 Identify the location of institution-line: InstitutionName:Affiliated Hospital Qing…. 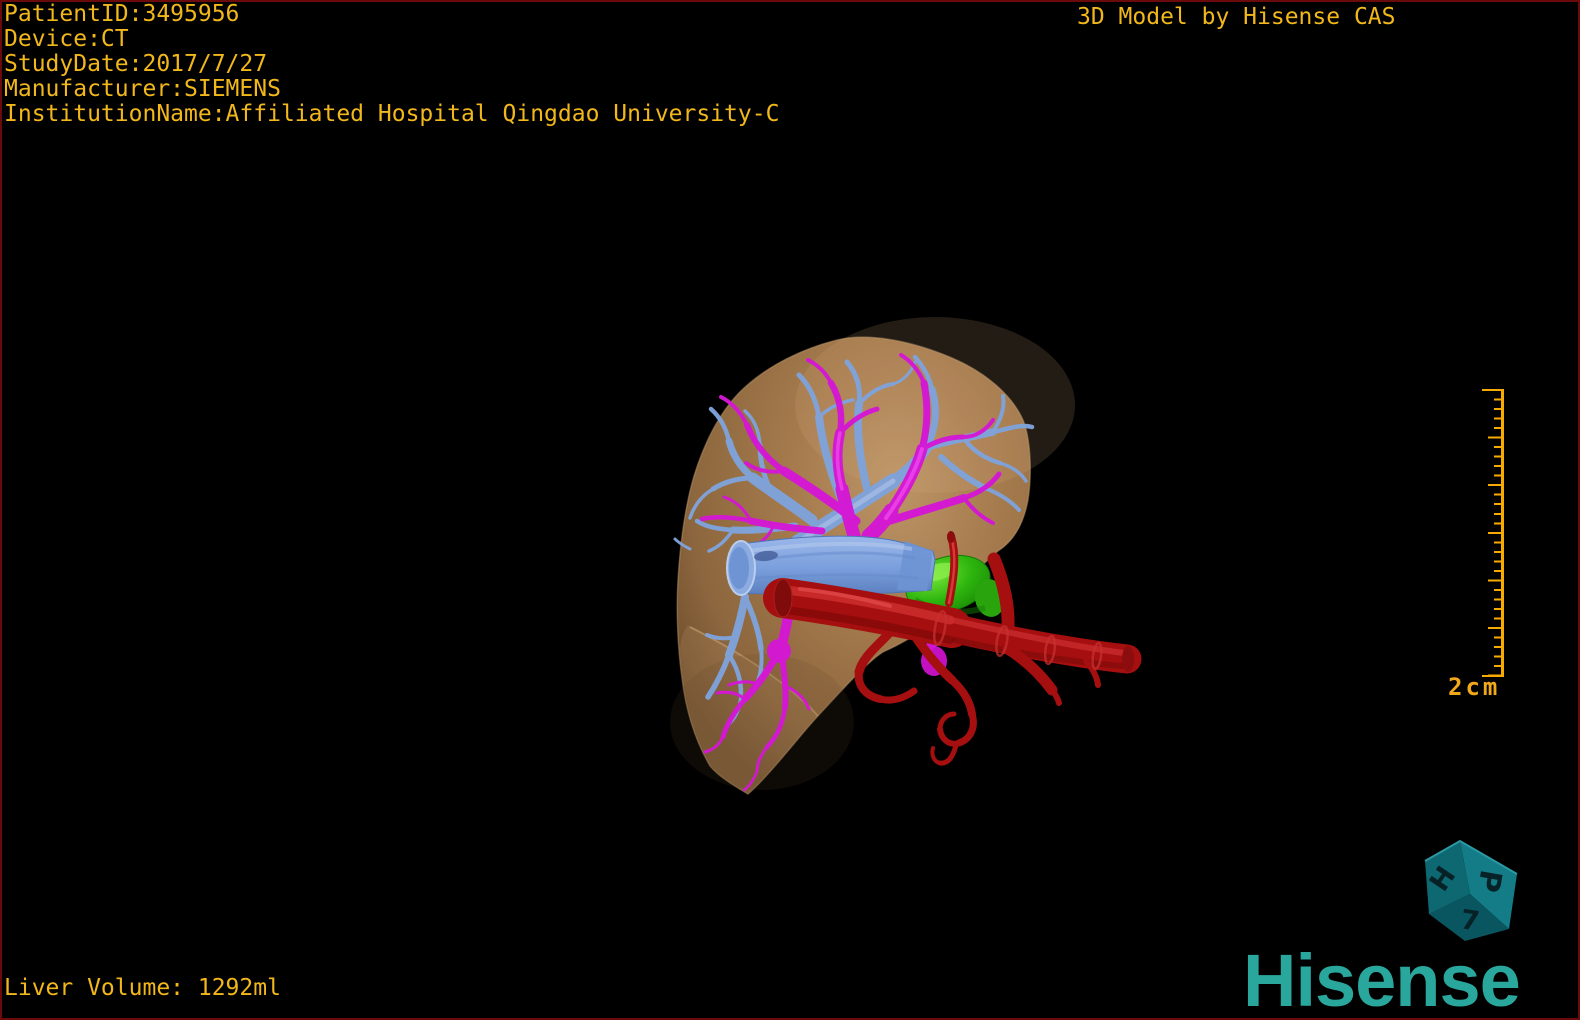
(392, 114).